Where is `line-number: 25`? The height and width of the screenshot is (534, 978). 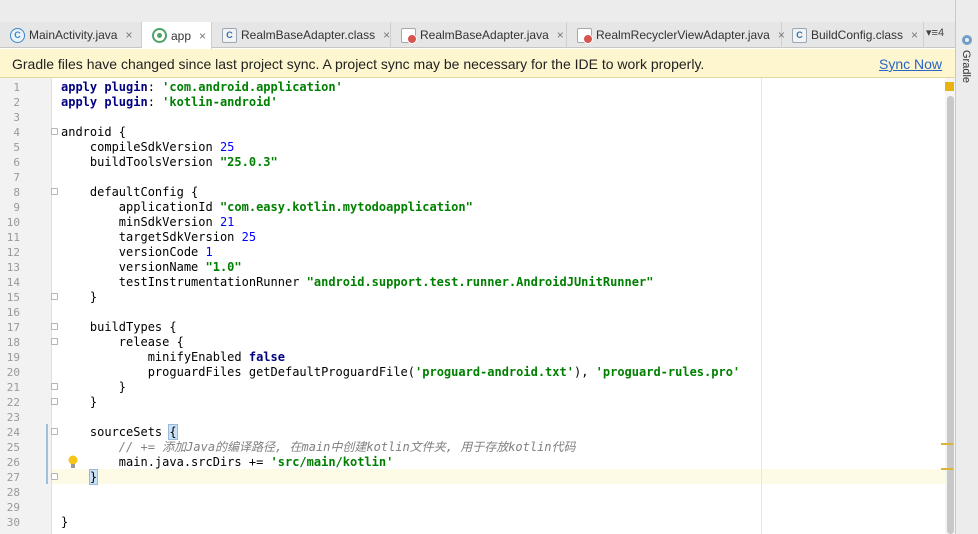
line-number: 25 is located at coordinates (13, 447).